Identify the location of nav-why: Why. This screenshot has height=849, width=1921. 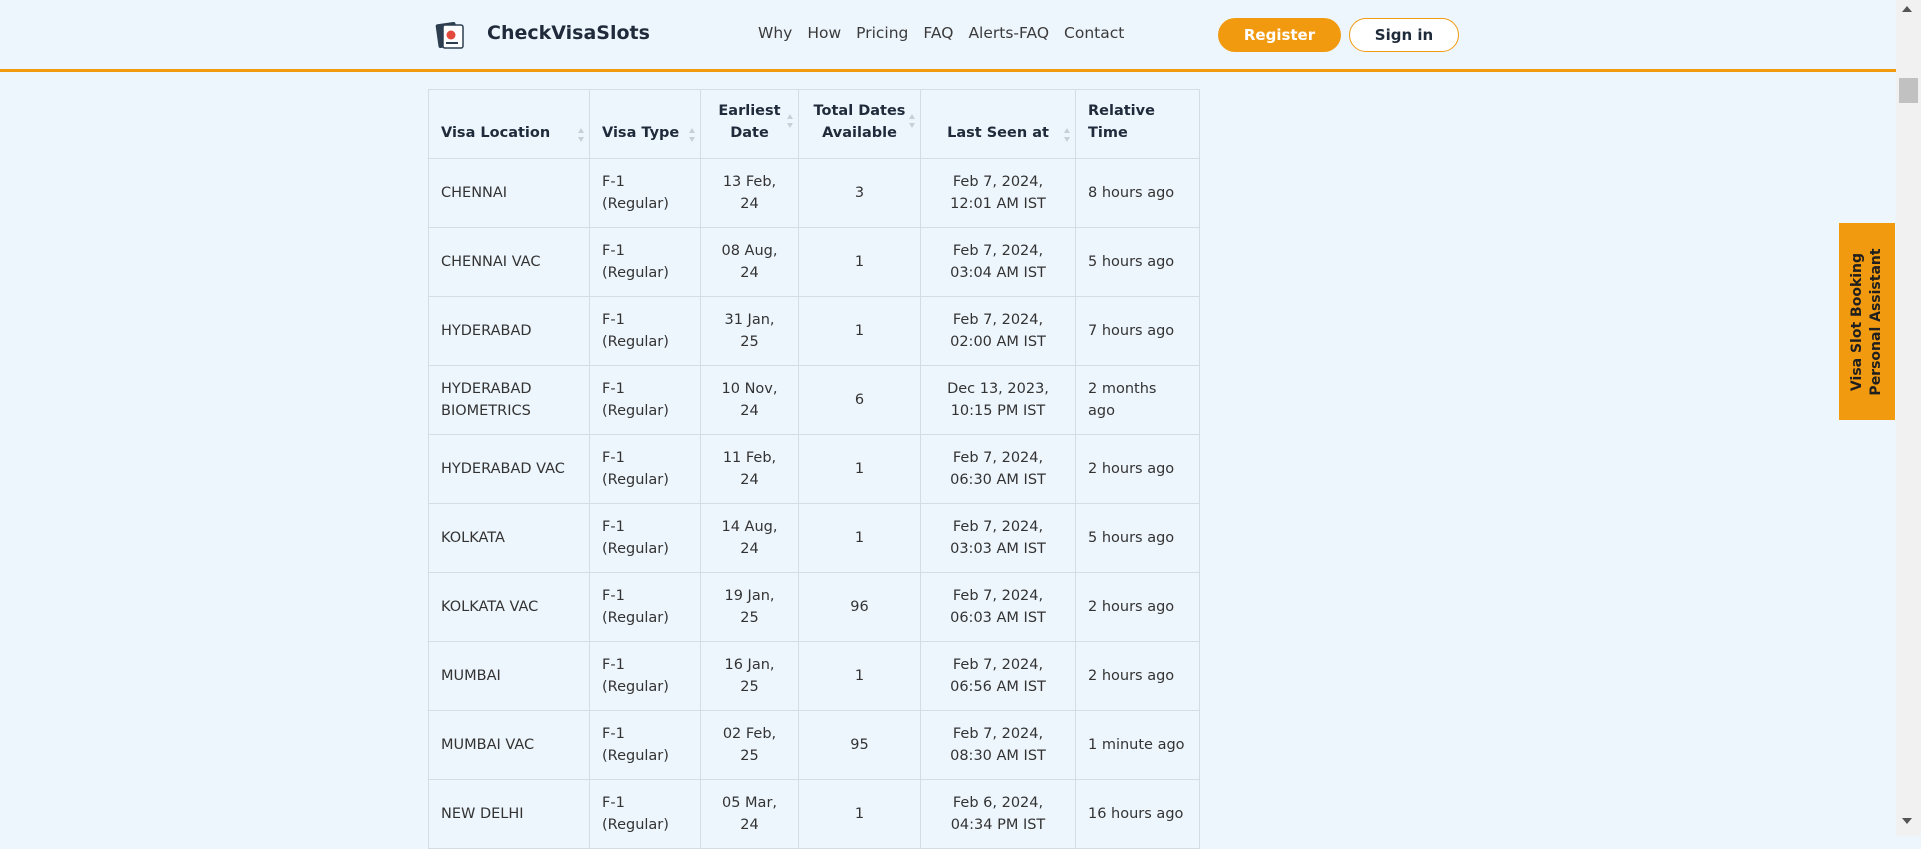
(775, 33).